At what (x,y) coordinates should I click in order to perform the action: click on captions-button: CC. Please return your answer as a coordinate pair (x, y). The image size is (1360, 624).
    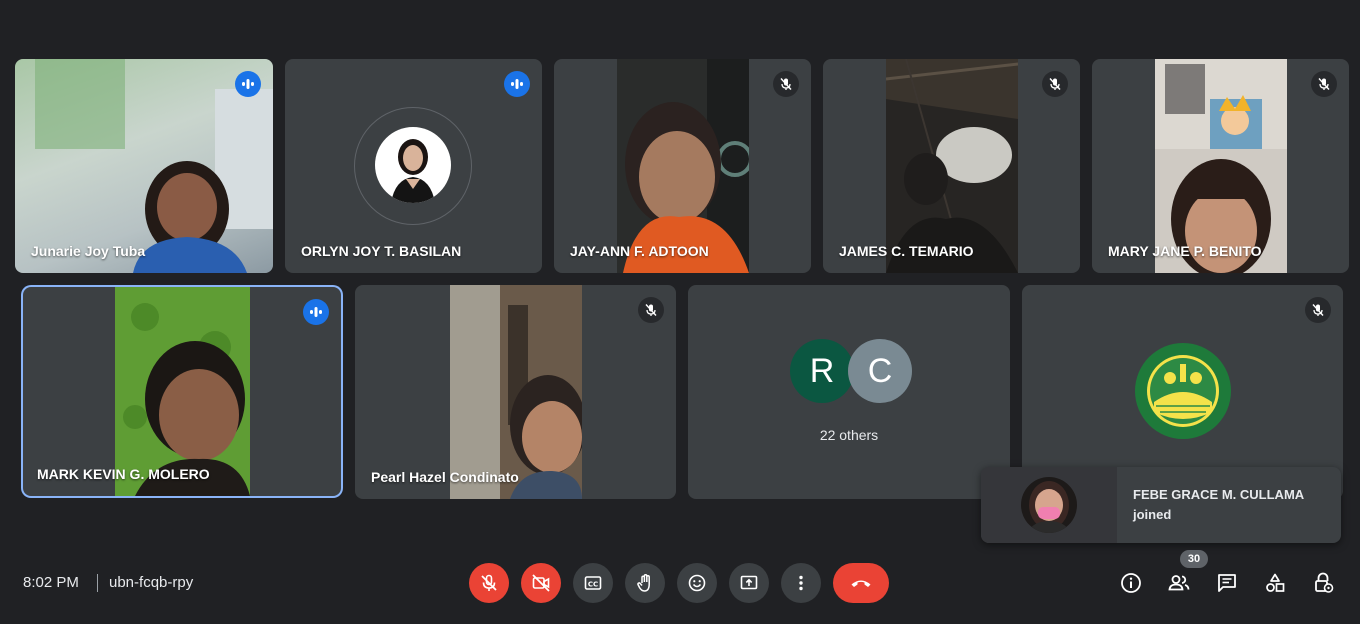
    Looking at the image, I should click on (593, 583).